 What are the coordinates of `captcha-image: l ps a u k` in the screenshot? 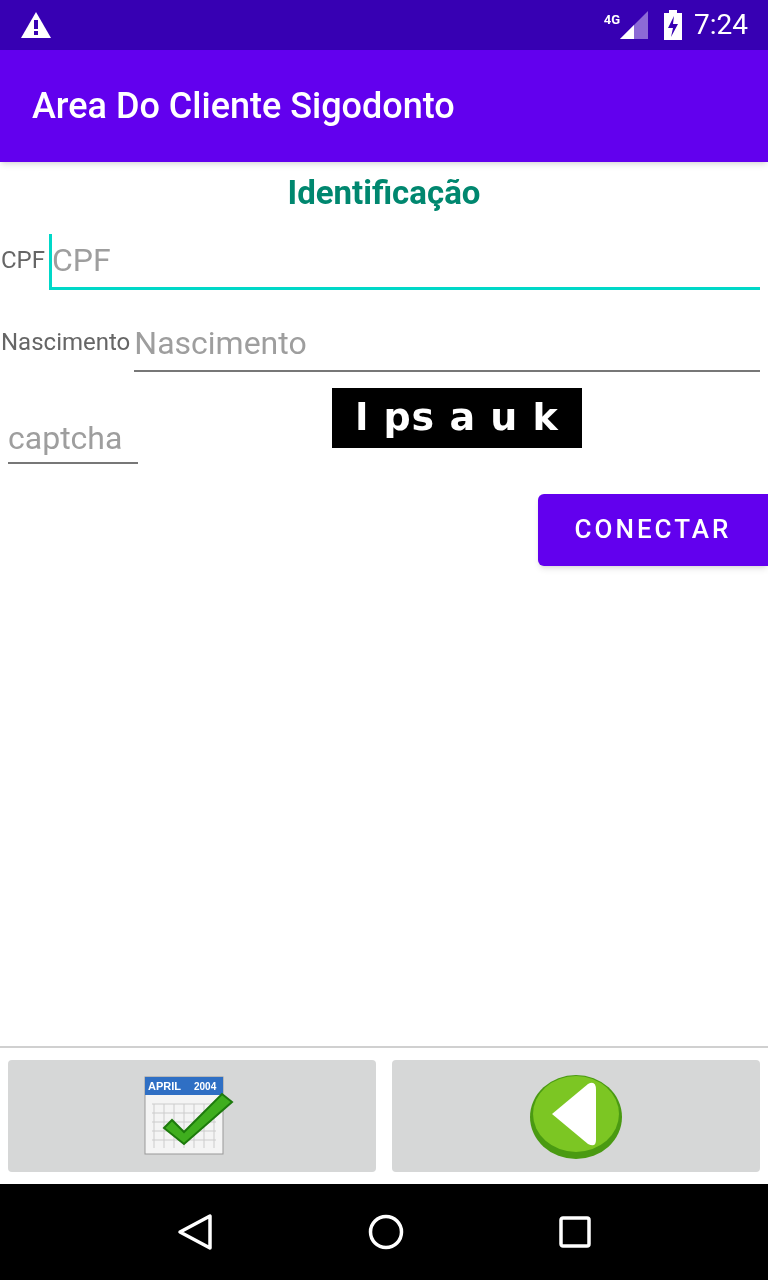 It's located at (457, 417).